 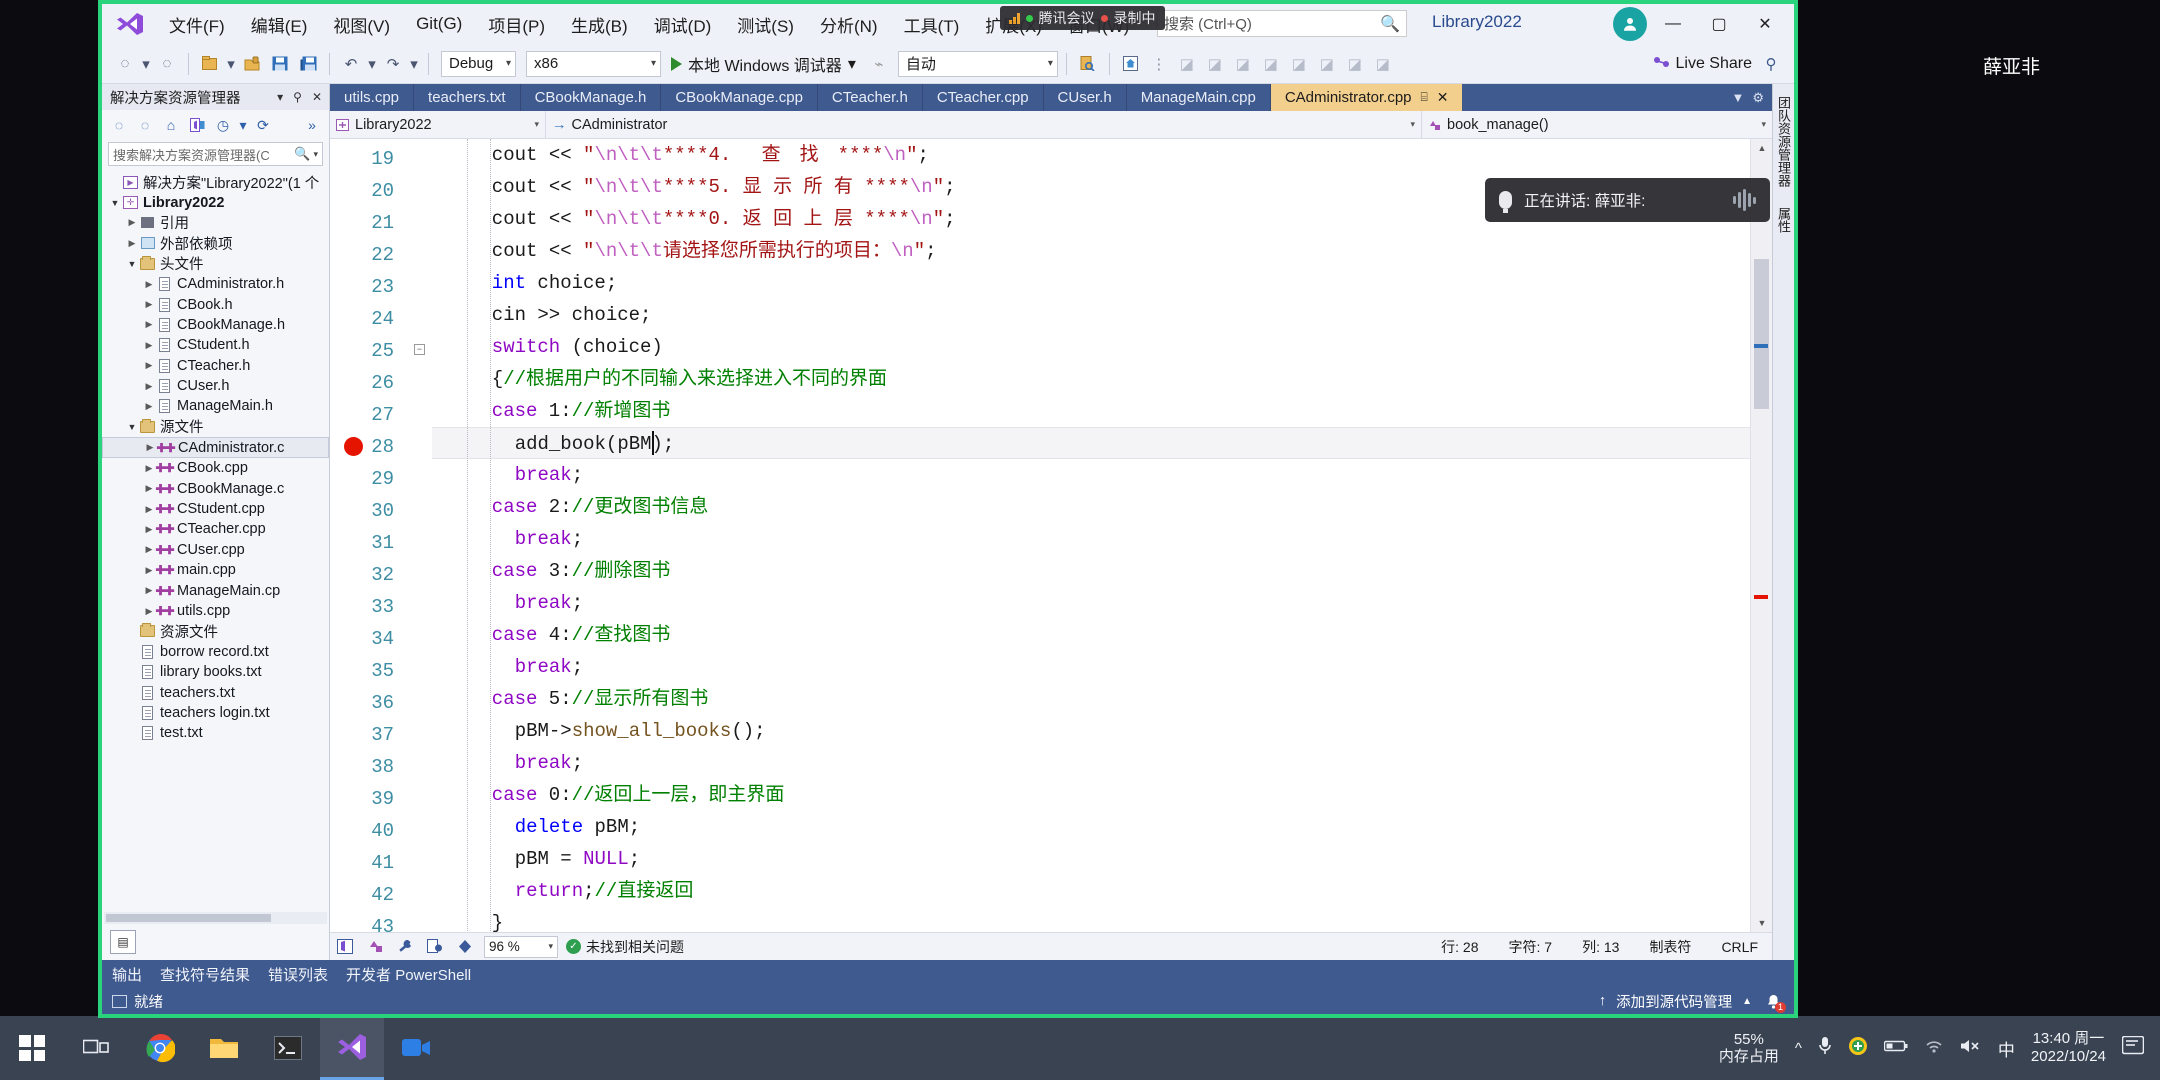 What do you see at coordinates (215, 386) in the screenshot?
I see `tree-item-cuser.h: ▶ CUser.h` at bounding box center [215, 386].